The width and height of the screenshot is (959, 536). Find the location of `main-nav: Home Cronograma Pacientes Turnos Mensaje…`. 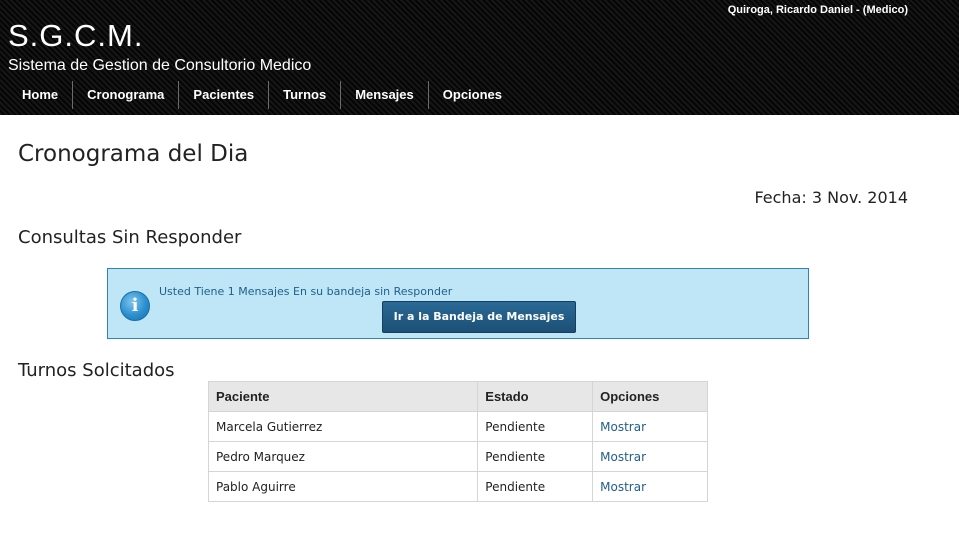

main-nav: Home Cronograma Pacientes Turnos Mensaje… is located at coordinates (262, 95).